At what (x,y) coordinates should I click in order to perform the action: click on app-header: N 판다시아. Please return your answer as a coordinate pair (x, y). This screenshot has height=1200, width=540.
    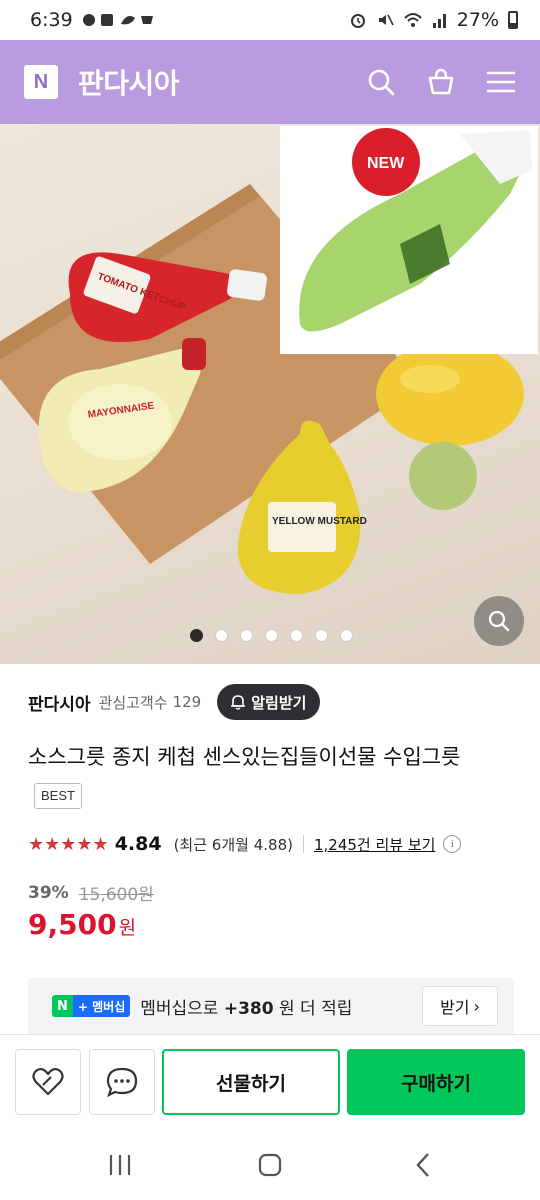
    Looking at the image, I should click on (270, 82).